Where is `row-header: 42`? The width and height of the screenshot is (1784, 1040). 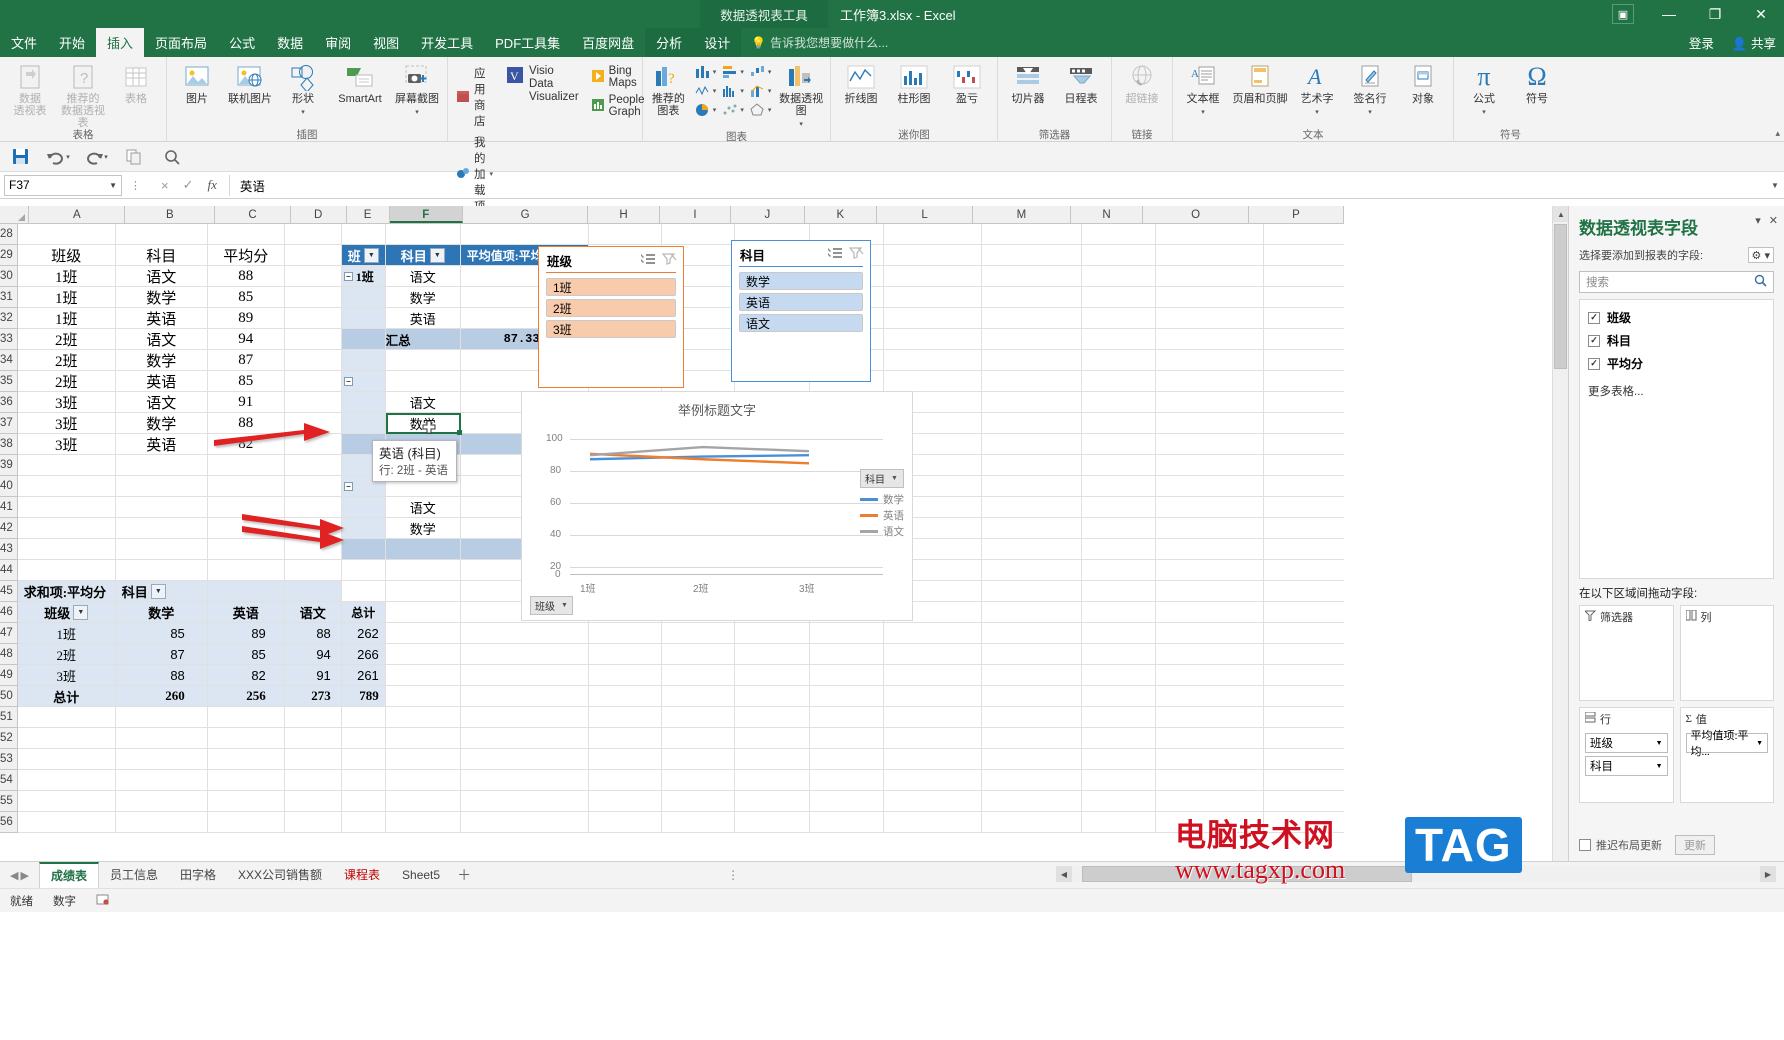 row-header: 42 is located at coordinates (8, 528).